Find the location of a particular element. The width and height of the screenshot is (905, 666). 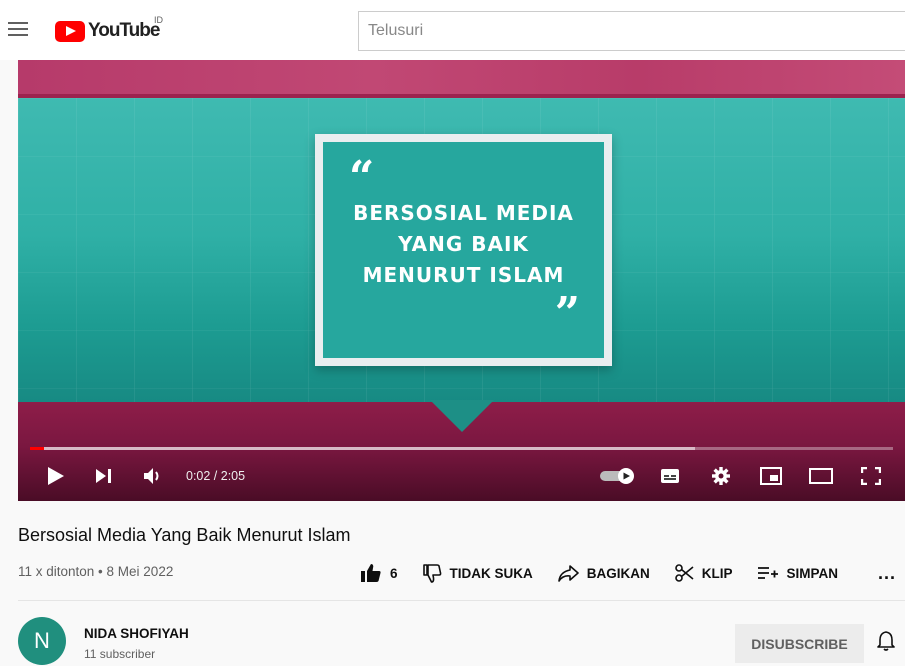

save-button: SIMPAN is located at coordinates (798, 573).